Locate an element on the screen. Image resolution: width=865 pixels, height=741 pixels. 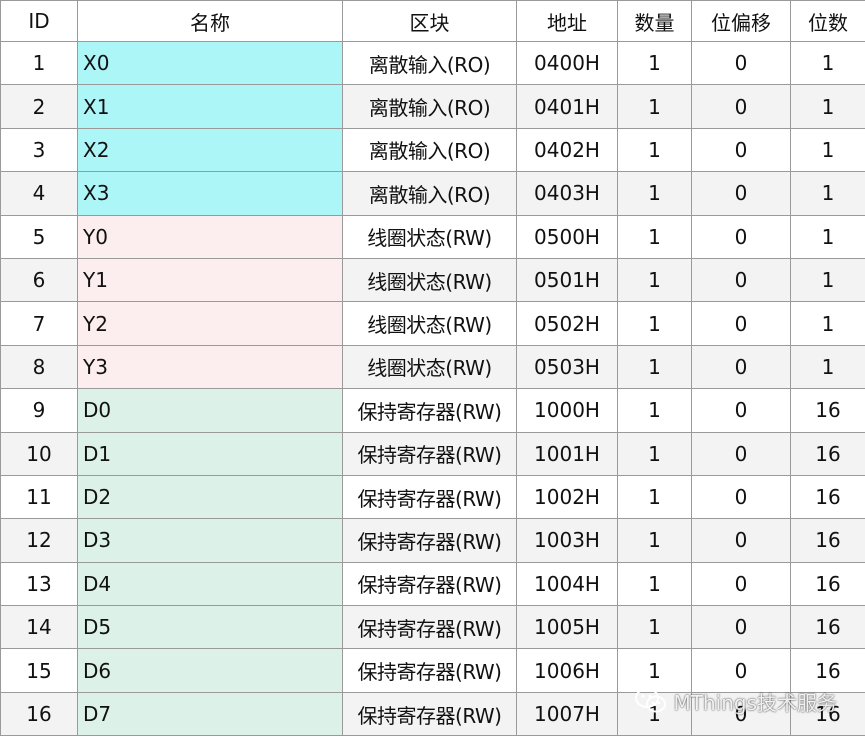
table-row: 3 X2 离散输入(RO) 0402H 1 0 1 is located at coordinates (432, 150).